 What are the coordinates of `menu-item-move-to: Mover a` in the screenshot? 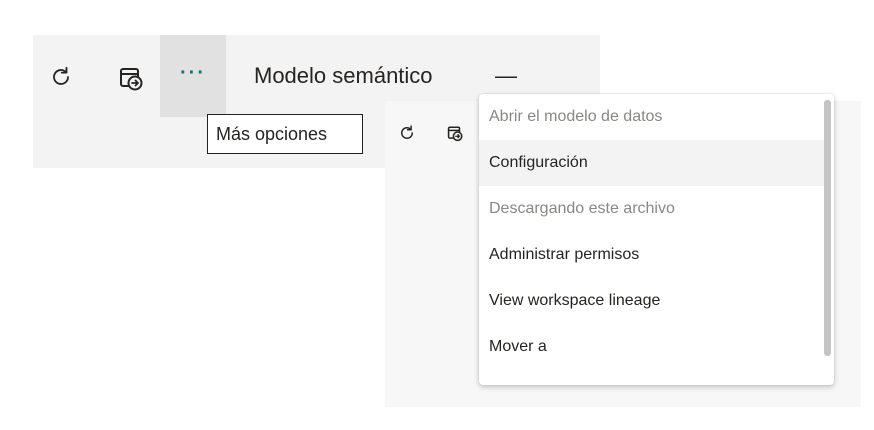 It's located at (651, 347).